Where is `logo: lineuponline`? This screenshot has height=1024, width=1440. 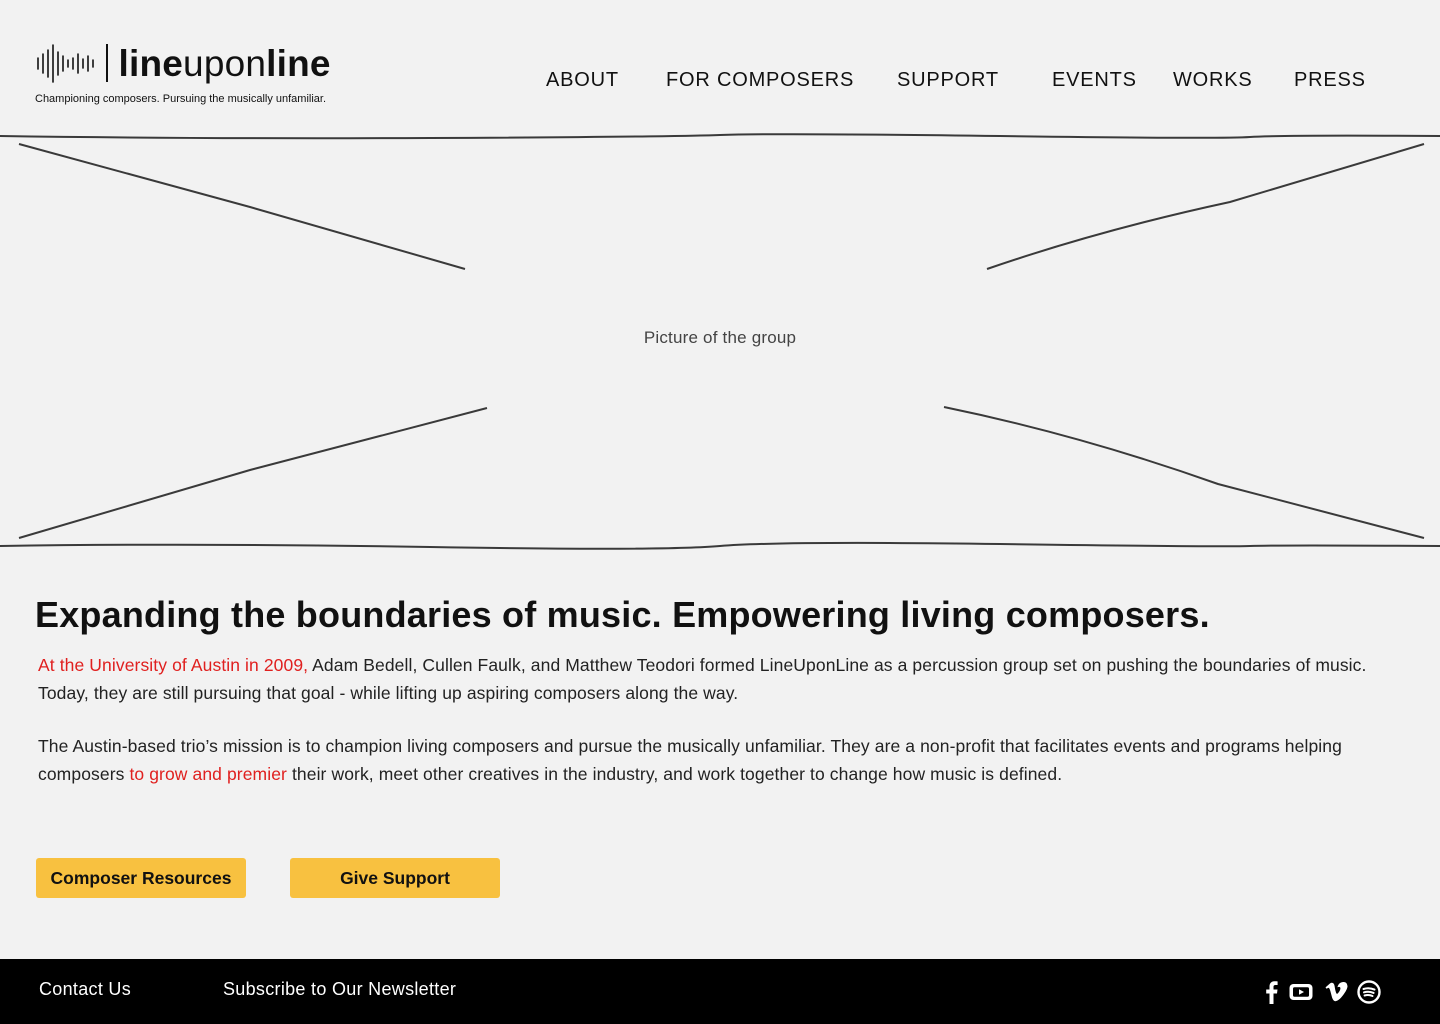 logo: lineuponline is located at coordinates (184, 63).